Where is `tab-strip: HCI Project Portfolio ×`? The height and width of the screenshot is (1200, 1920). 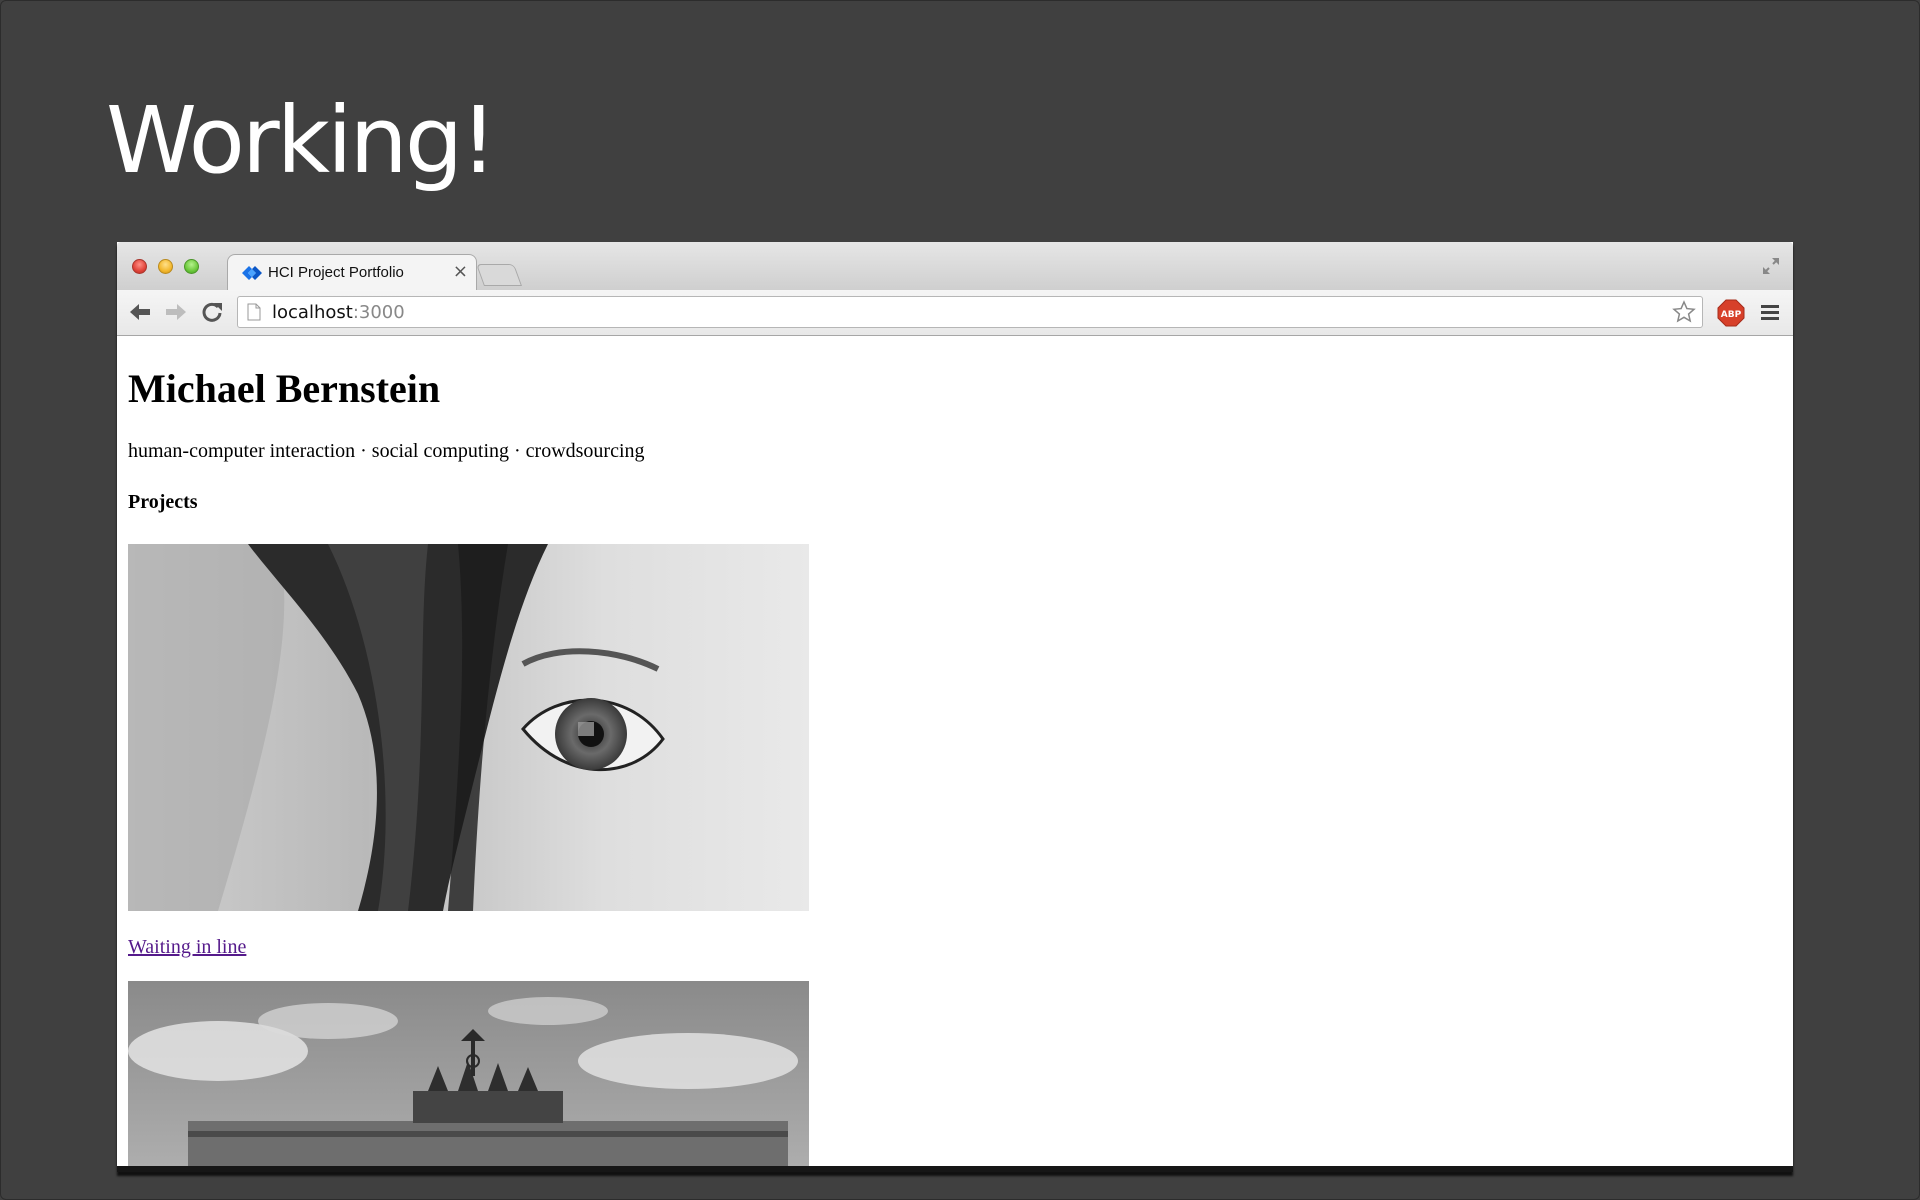 tab-strip: HCI Project Portfolio × is located at coordinates (955, 266).